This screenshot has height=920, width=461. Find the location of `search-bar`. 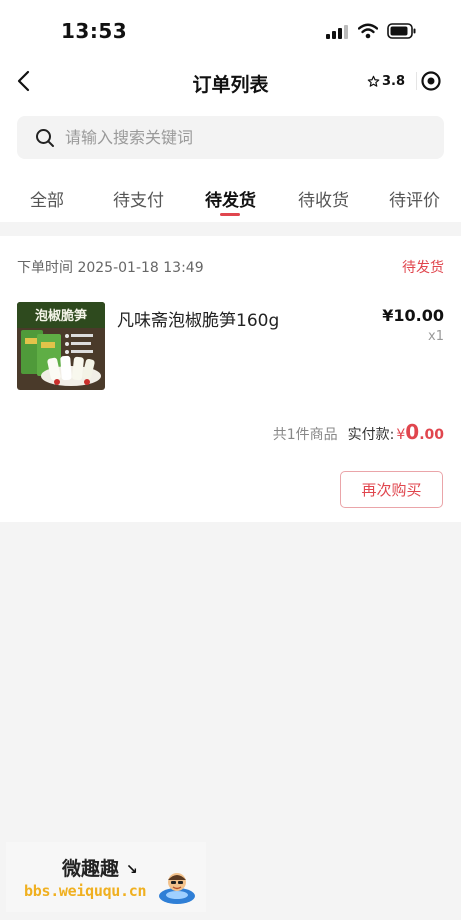

search-bar is located at coordinates (230, 137).